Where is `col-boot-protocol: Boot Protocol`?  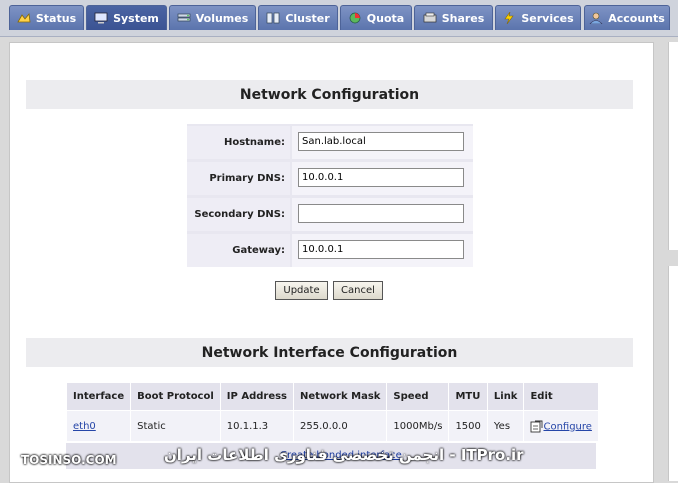
col-boot-protocol: Boot Protocol is located at coordinates (175, 396).